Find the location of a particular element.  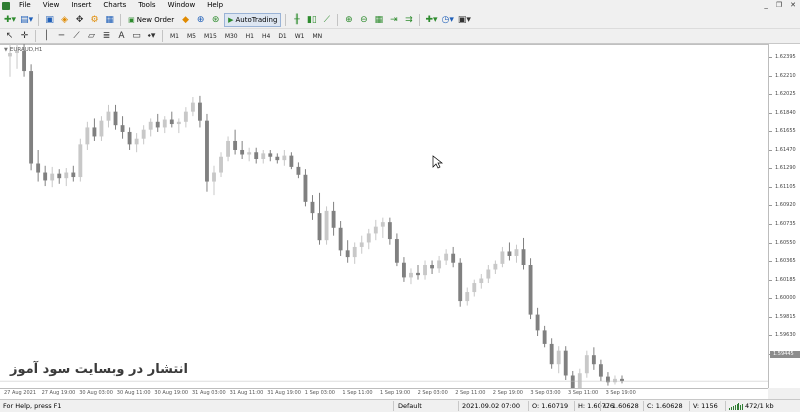

time-axis-label: 2 Sep 11:00 is located at coordinates (470, 393).